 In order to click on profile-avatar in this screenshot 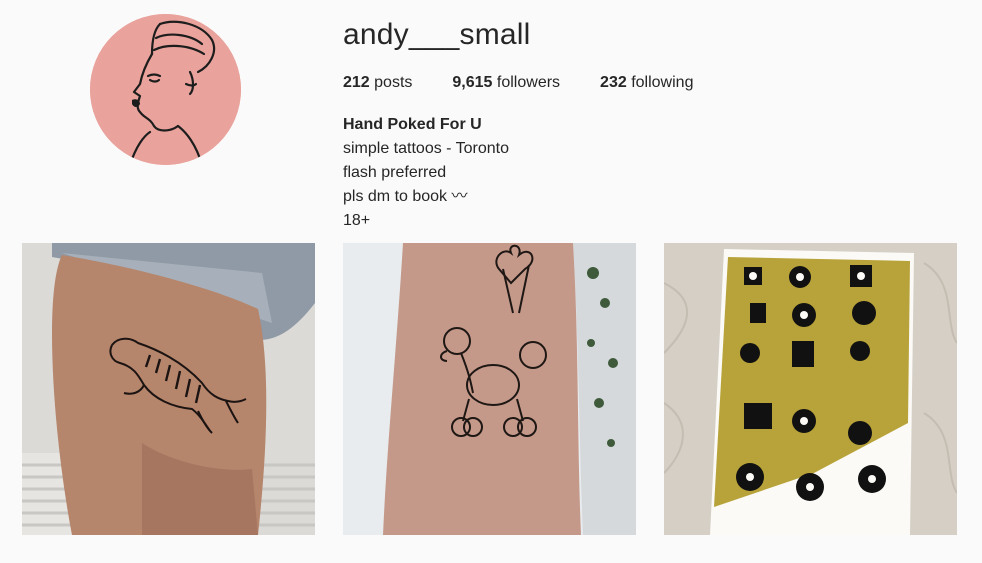, I will do `click(165, 89)`.